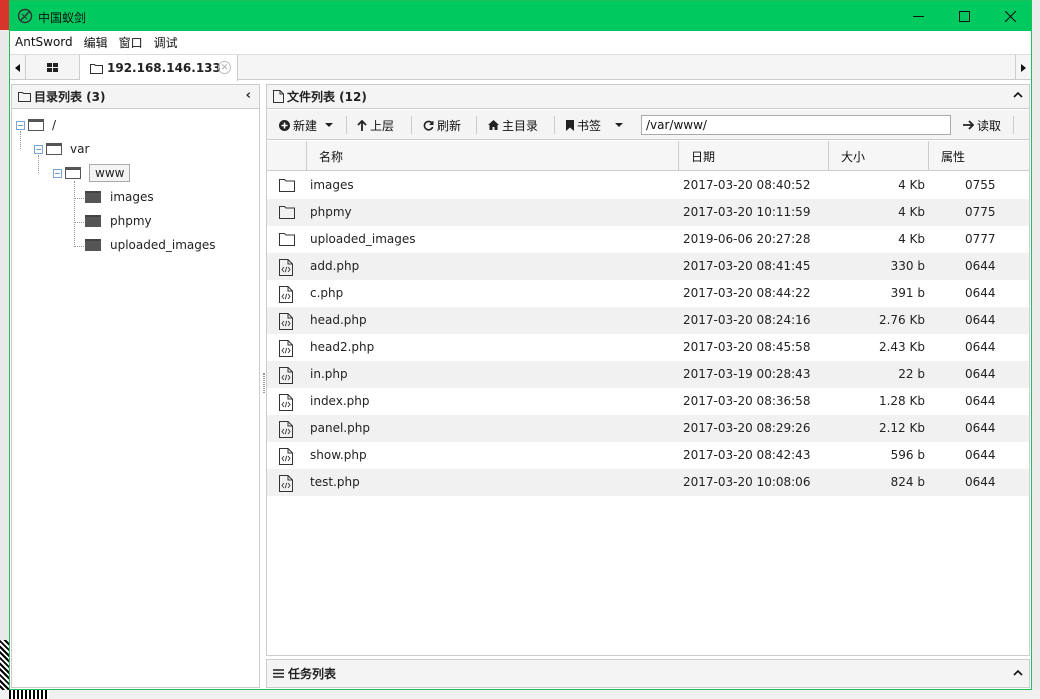 The image size is (1040, 699). What do you see at coordinates (224, 67) in the screenshot?
I see `tab-close-icon: ✕` at bounding box center [224, 67].